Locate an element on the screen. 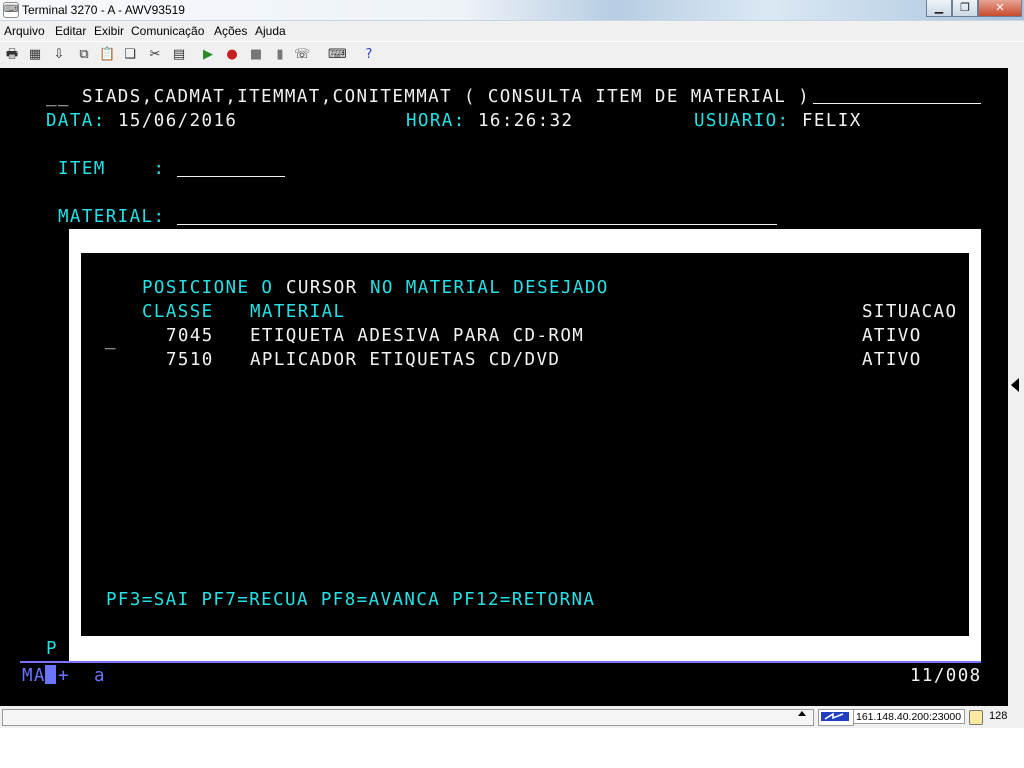 This screenshot has width=1024, height=768. host-address: 161.148.40.200:23000 is located at coordinates (909, 716).